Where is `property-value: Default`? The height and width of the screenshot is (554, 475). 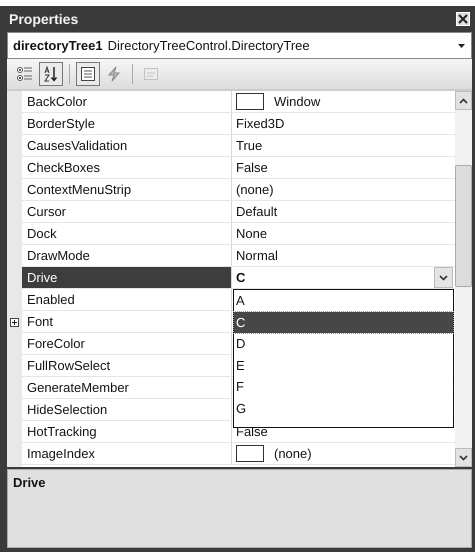 property-value: Default is located at coordinates (257, 211).